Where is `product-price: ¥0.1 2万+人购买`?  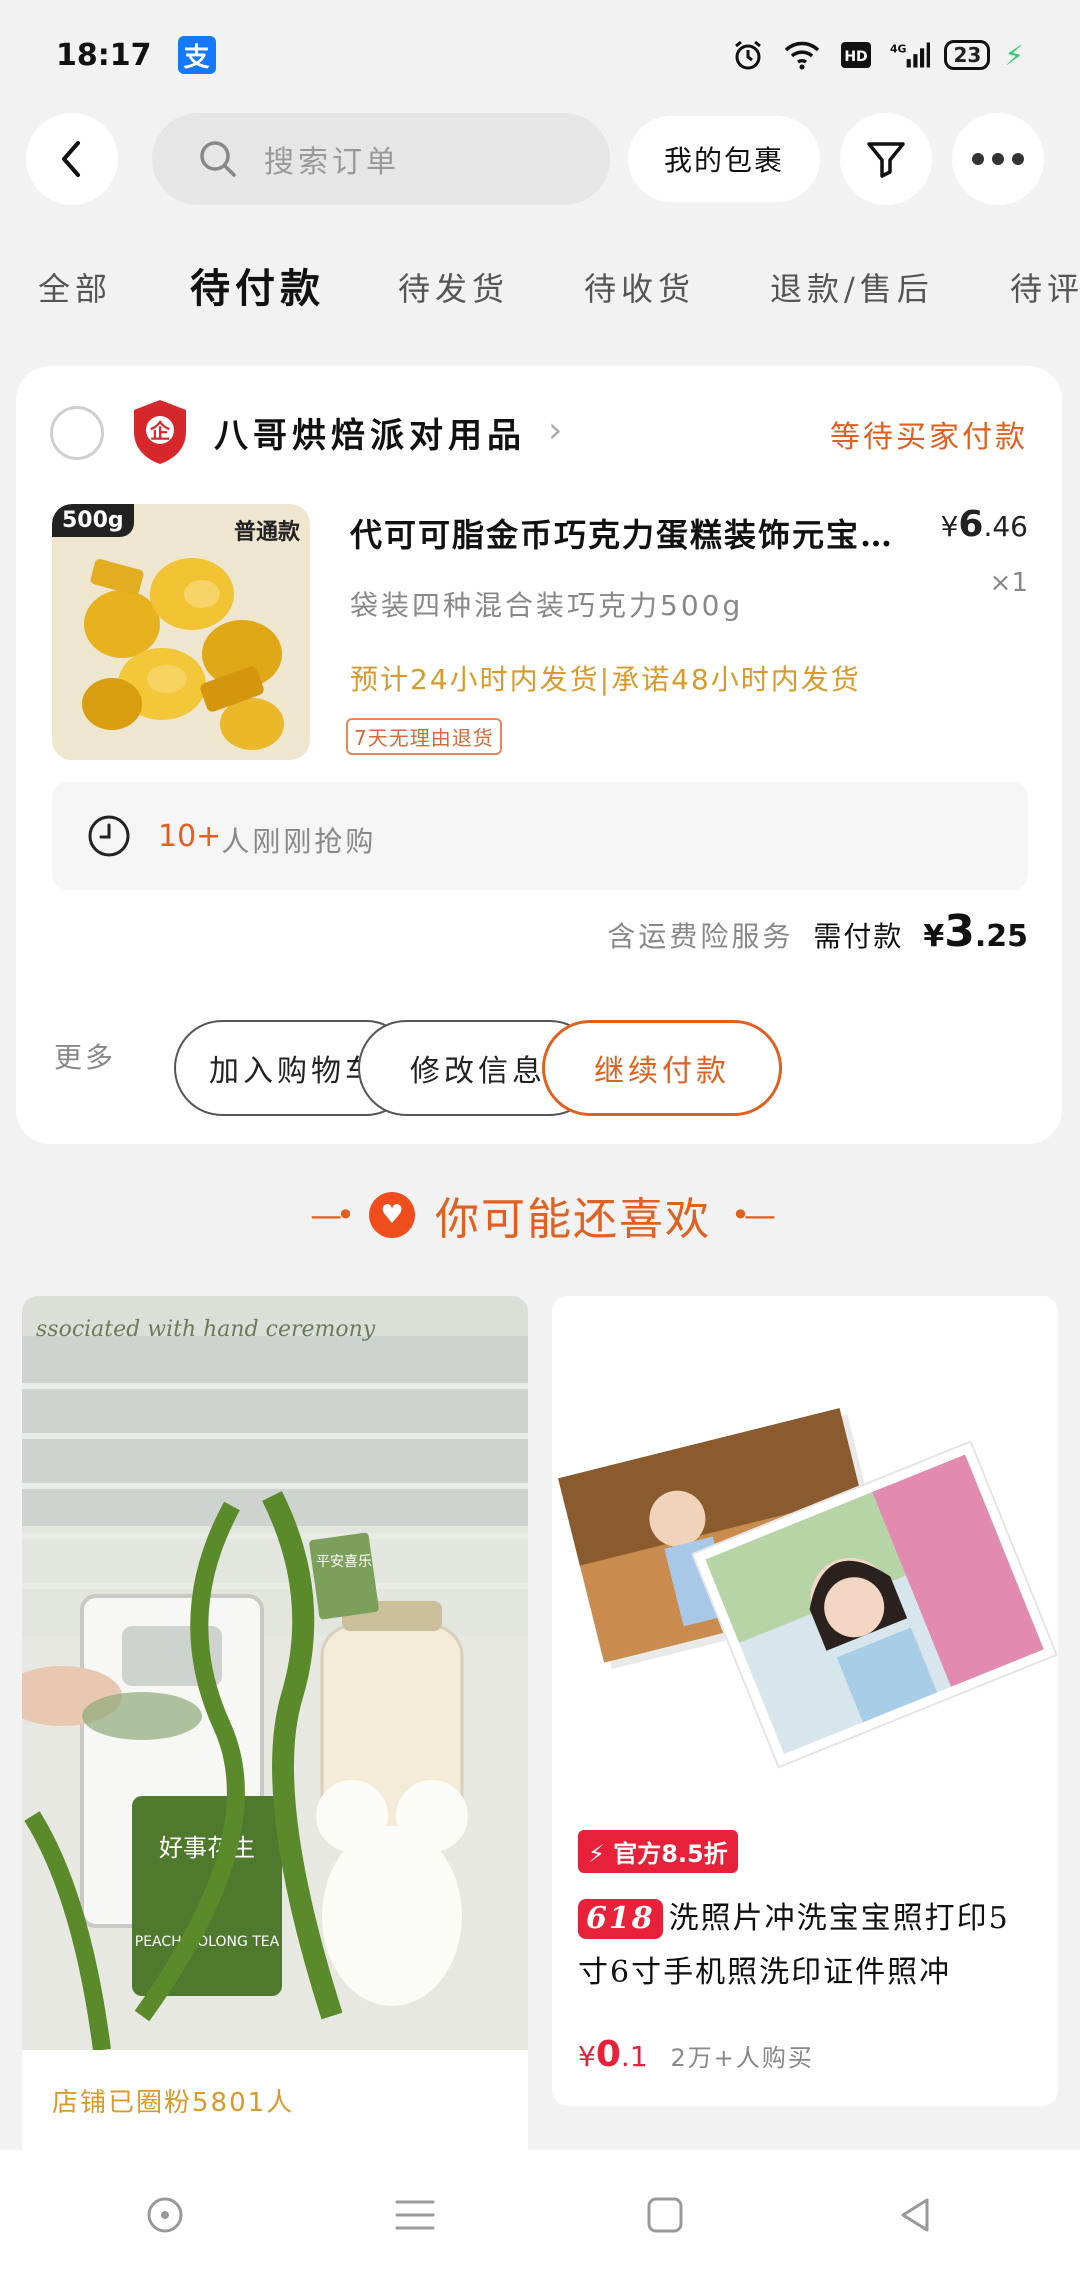 product-price: ¥0.1 2万+人购买 is located at coordinates (696, 2054).